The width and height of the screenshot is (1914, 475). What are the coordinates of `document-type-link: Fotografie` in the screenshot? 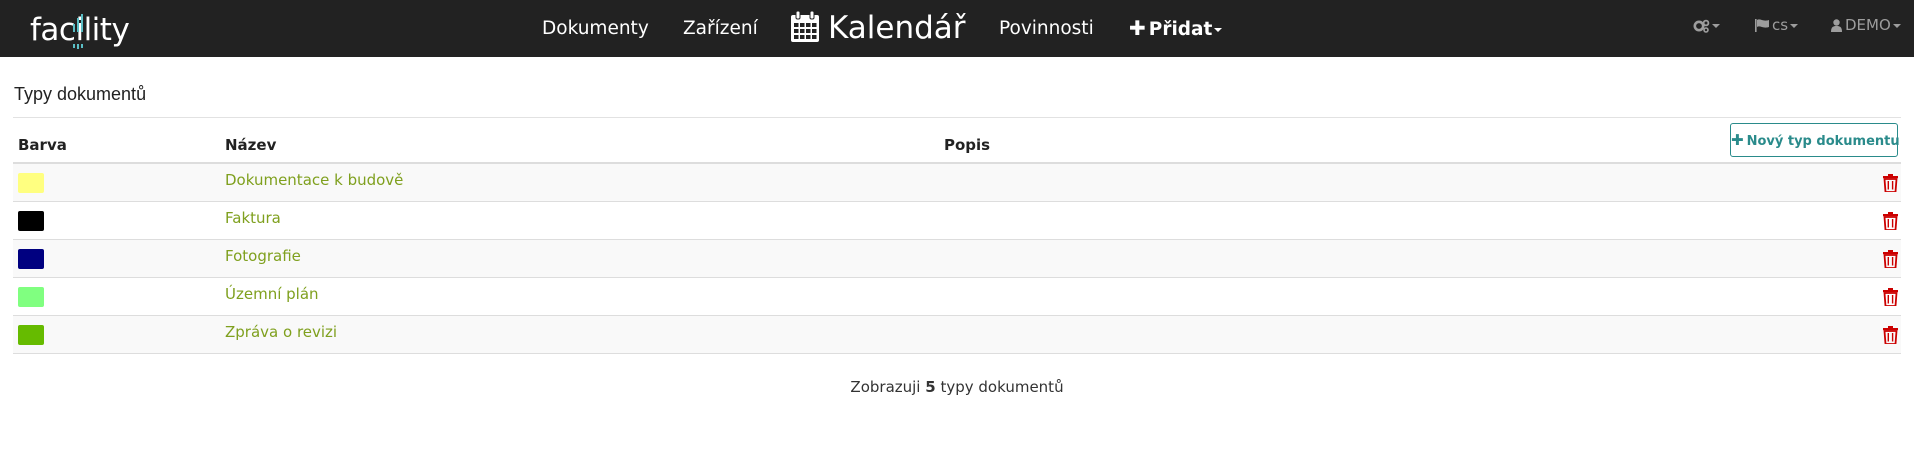 It's located at (263, 256).